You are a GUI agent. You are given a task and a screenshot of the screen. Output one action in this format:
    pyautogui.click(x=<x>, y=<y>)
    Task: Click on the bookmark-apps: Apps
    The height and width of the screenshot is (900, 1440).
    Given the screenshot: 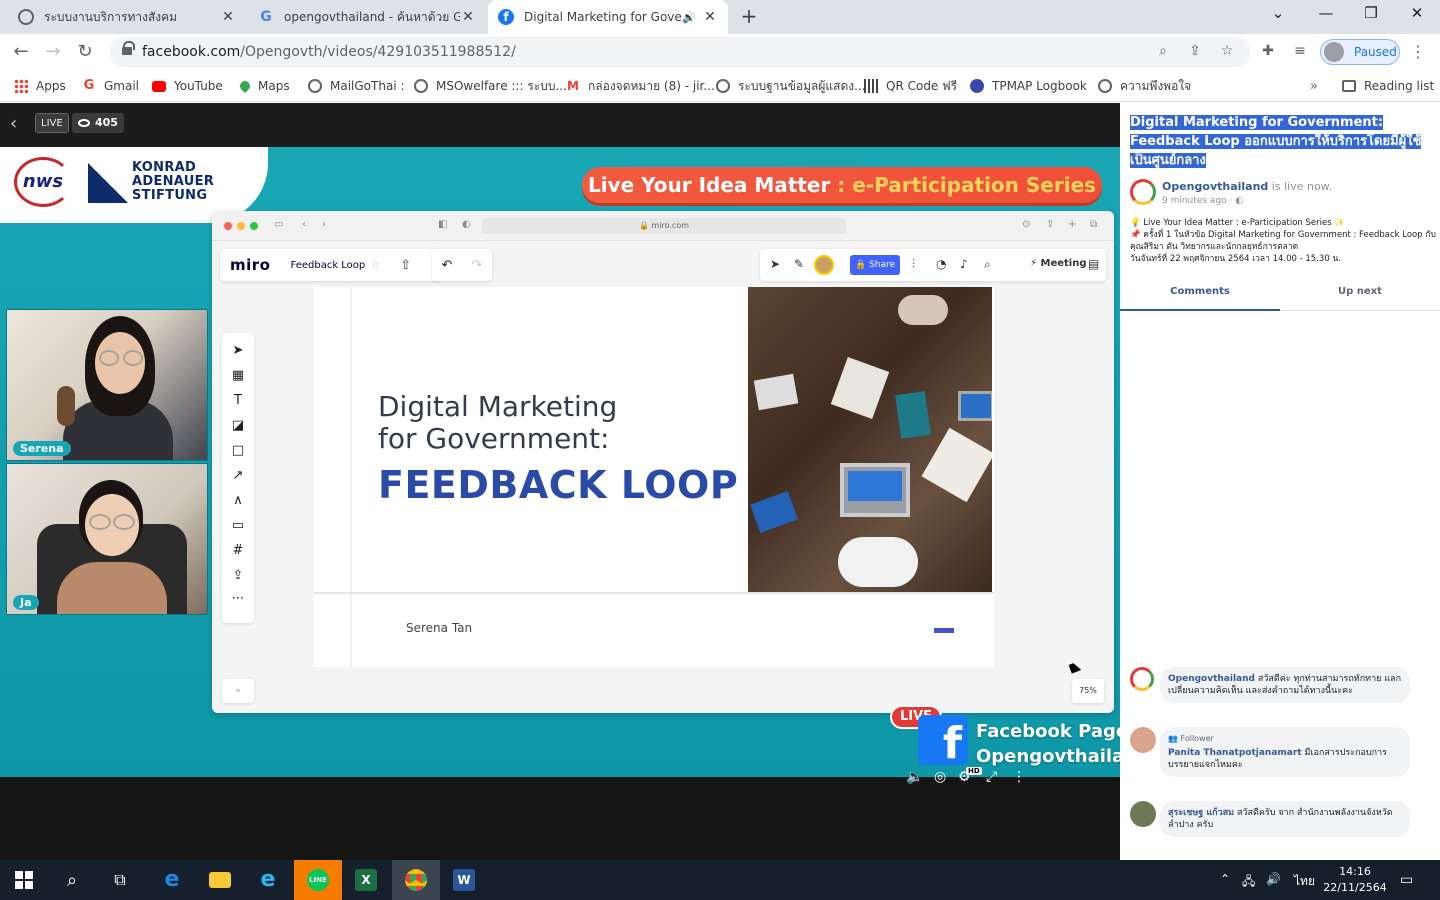 What is the action you would take?
    pyautogui.click(x=40, y=86)
    